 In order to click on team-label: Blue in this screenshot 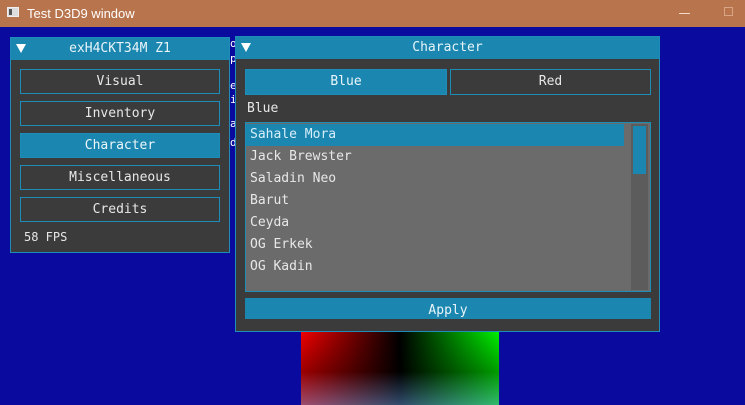, I will do `click(263, 108)`.